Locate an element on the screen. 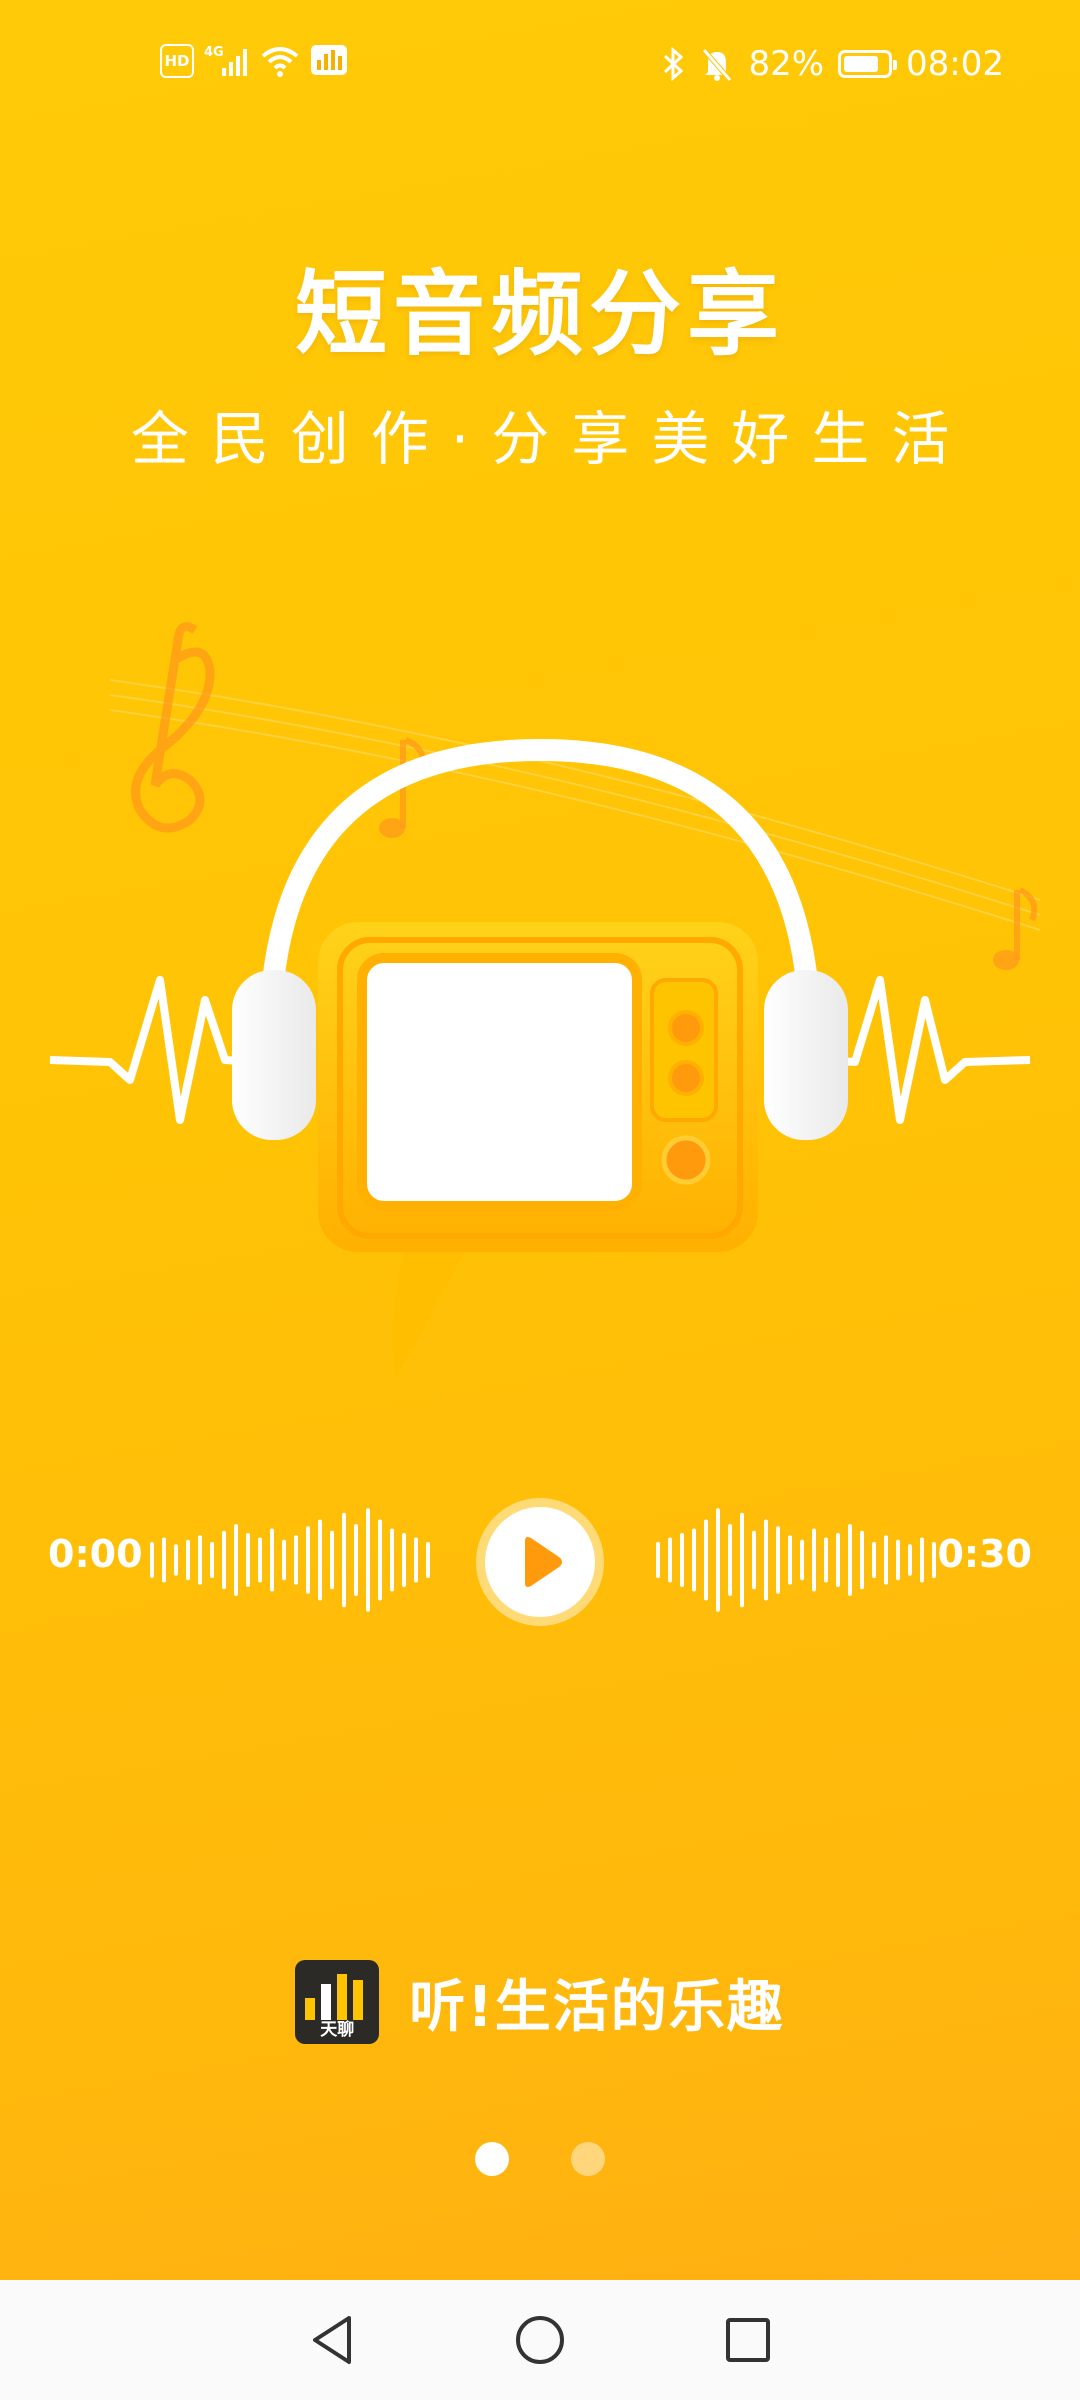  slogan: 听!生活的乐趣 is located at coordinates (597, 2007).